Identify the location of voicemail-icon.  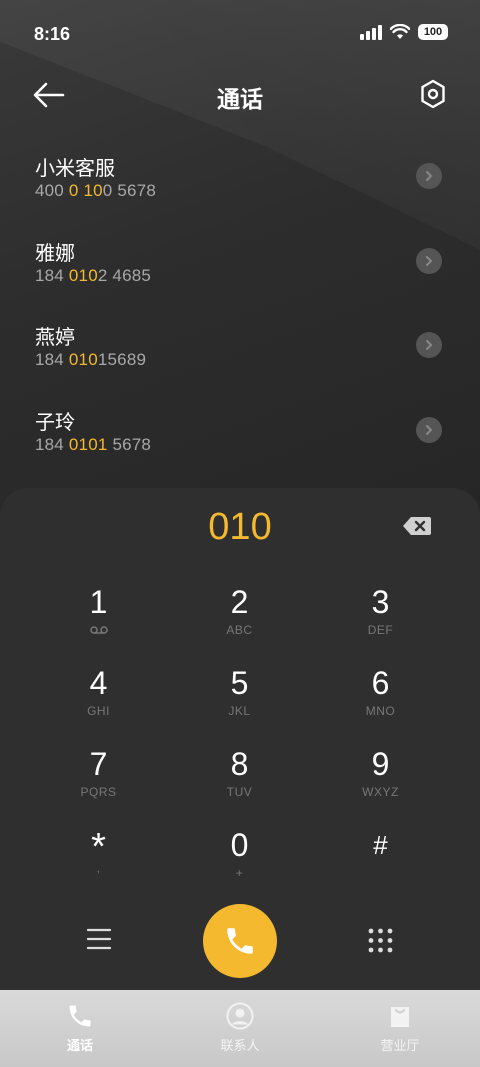
(98, 630).